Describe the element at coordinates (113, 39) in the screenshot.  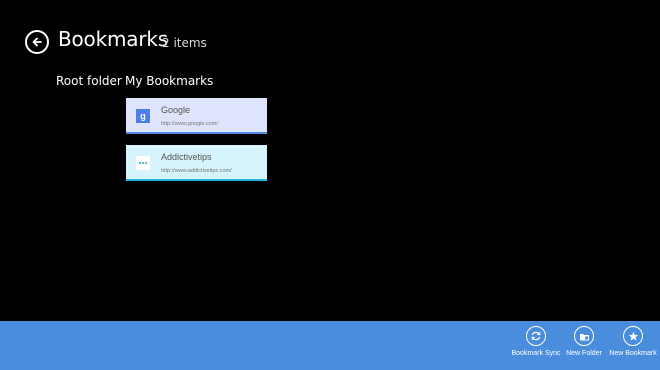
I see `page-title: Bookmarks` at that location.